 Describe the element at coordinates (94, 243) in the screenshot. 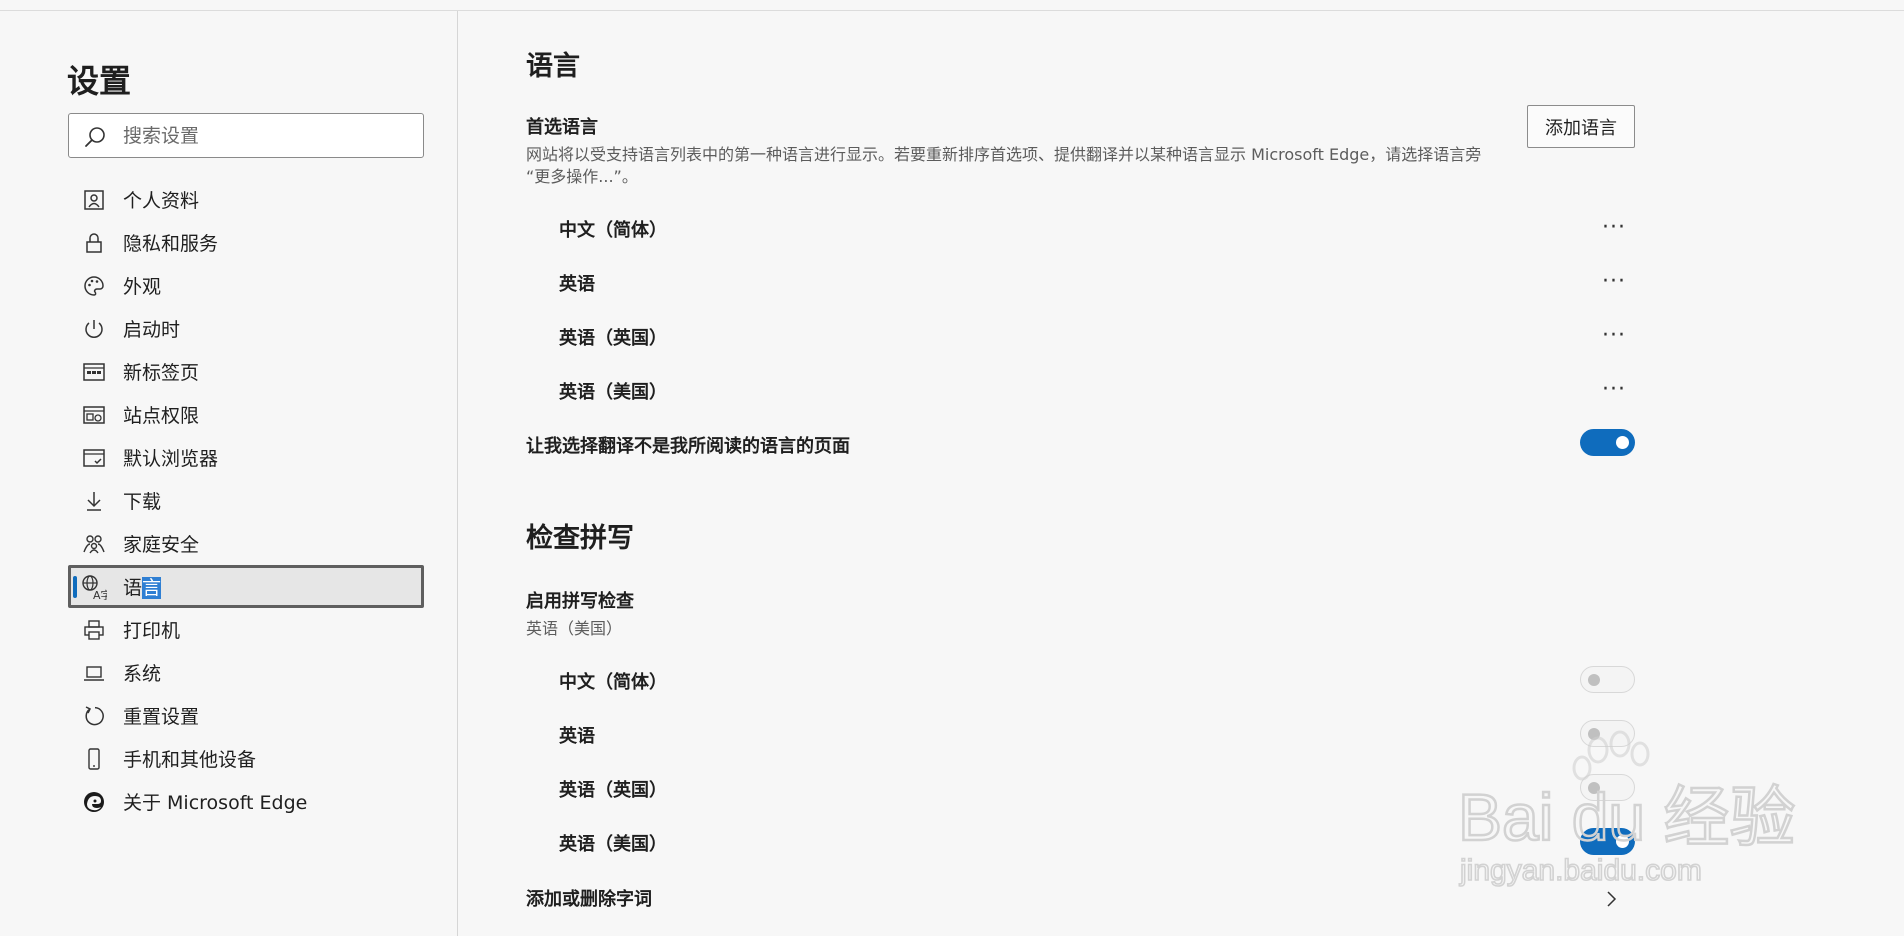

I see `lock-icon` at that location.